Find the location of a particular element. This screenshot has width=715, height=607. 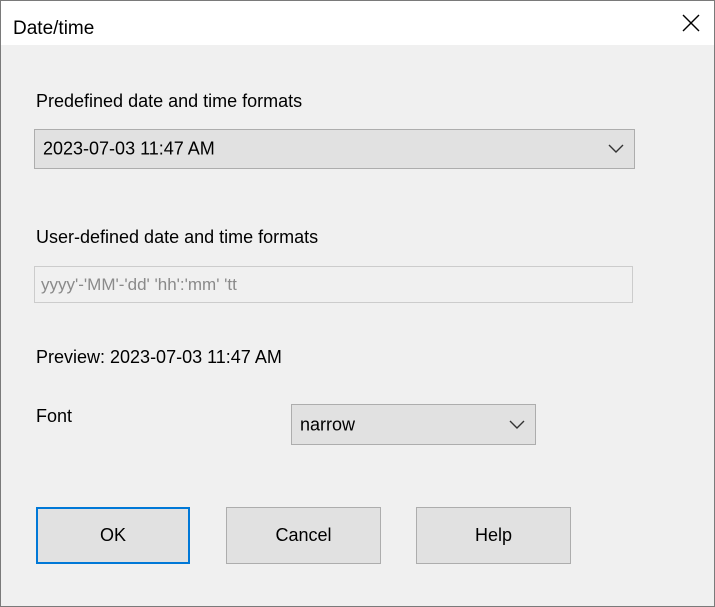

ok-button: OK is located at coordinates (113, 535).